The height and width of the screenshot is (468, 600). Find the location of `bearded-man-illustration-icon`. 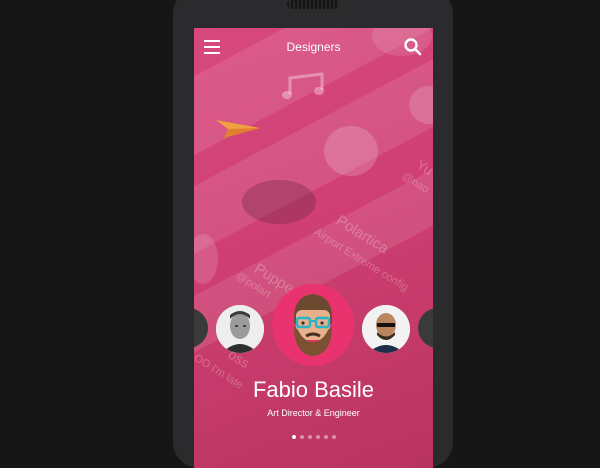

bearded-man-illustration-icon is located at coordinates (313, 325).